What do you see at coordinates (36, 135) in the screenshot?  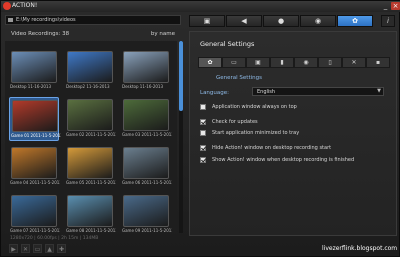 I see `thumbnail-caption: Game 01 2011-11-5-2013` at bounding box center [36, 135].